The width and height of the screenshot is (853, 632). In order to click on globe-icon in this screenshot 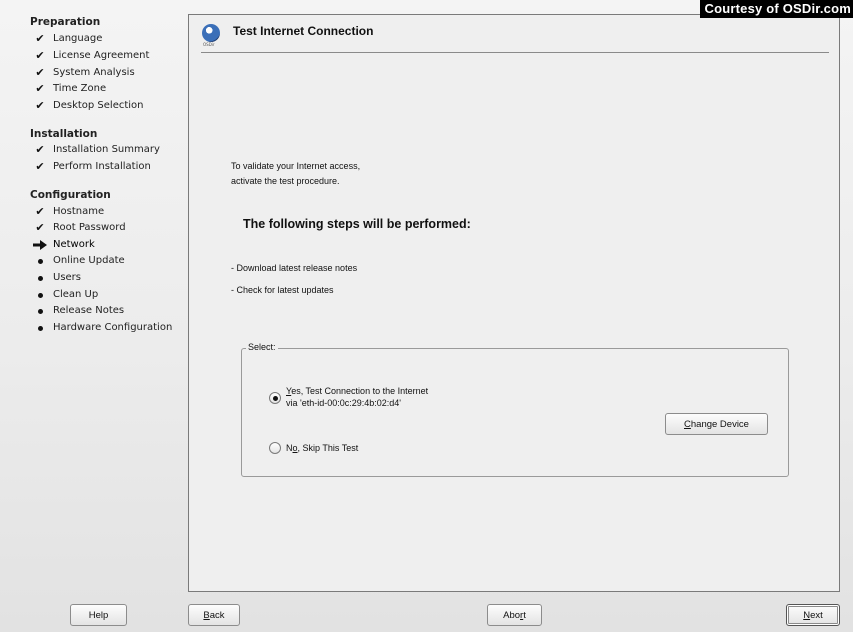, I will do `click(211, 33)`.